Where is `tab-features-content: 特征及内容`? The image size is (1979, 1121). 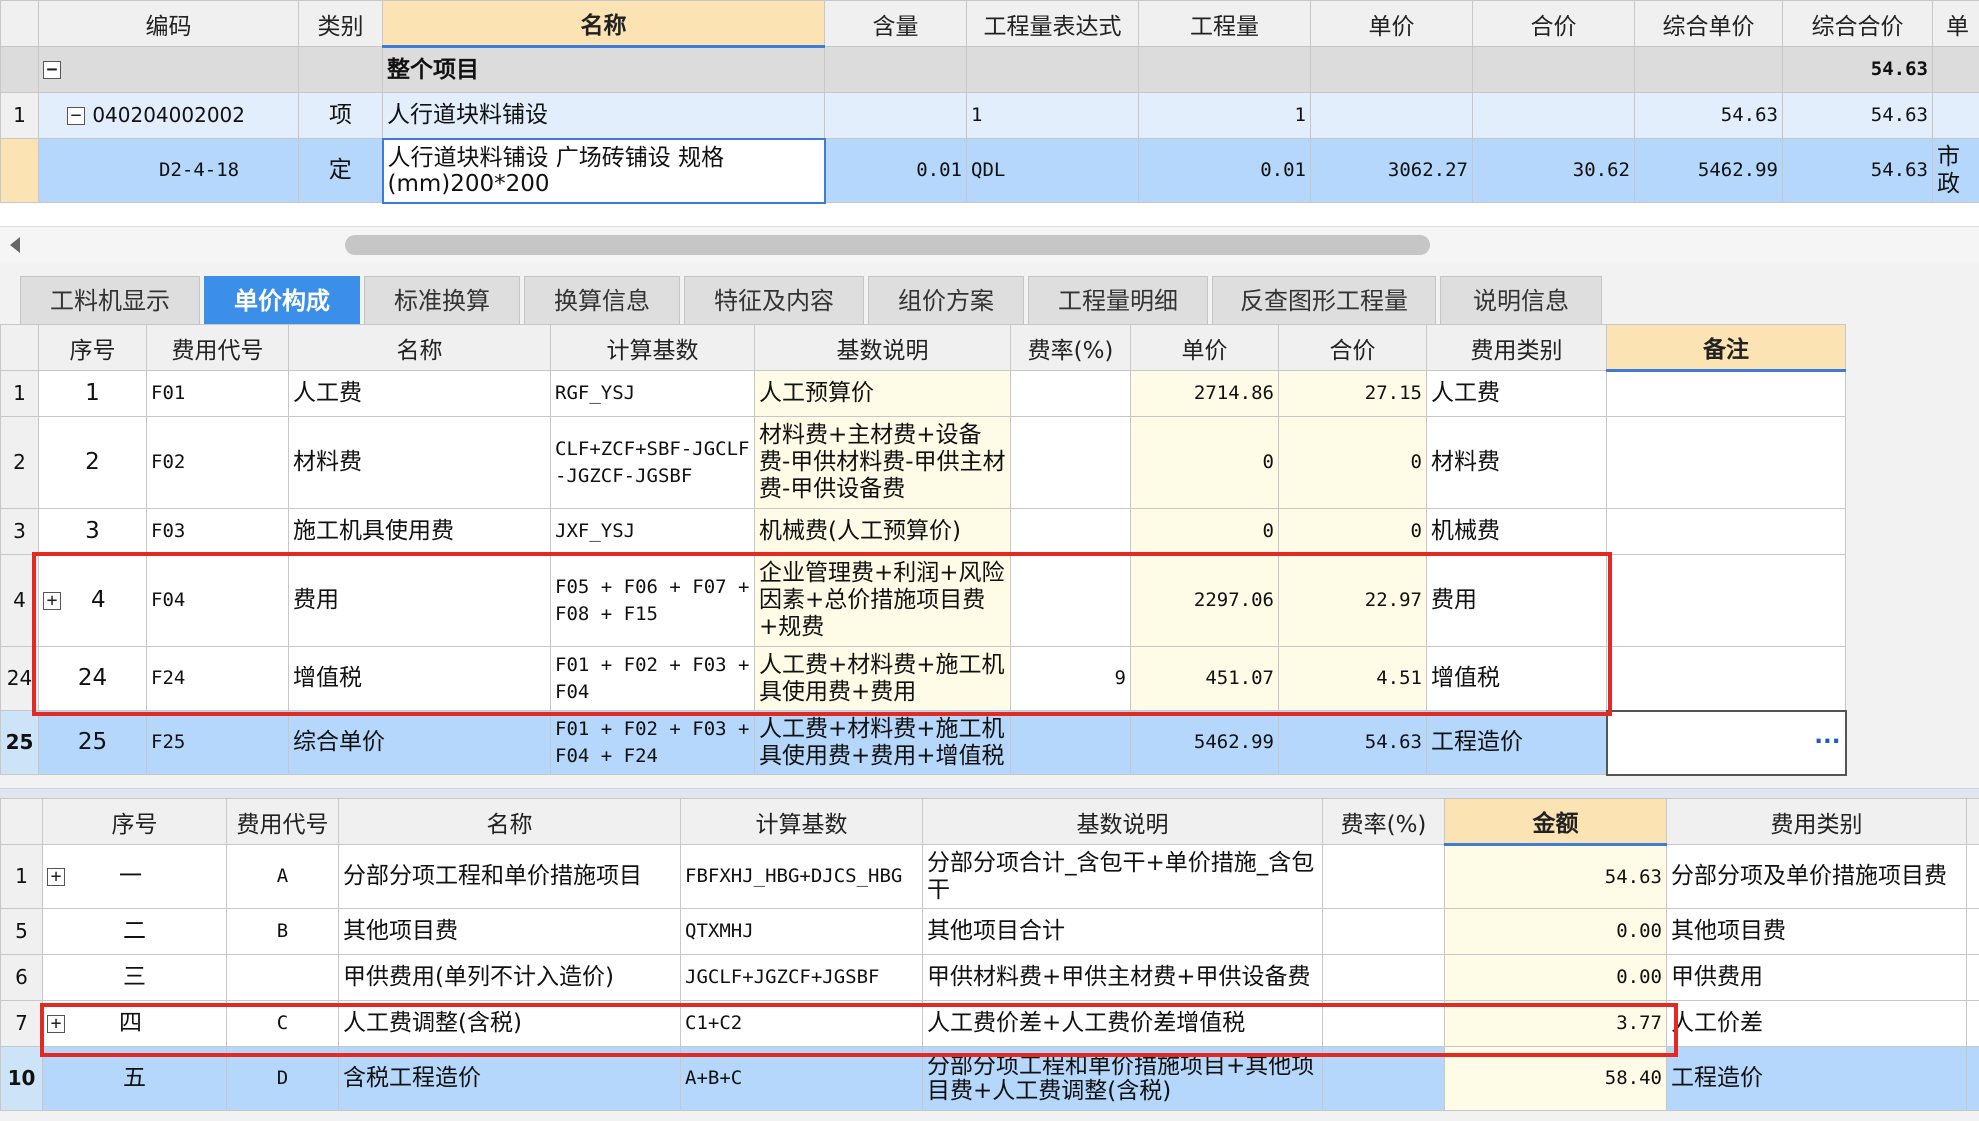
tab-features-content: 特征及内容 is located at coordinates (774, 300).